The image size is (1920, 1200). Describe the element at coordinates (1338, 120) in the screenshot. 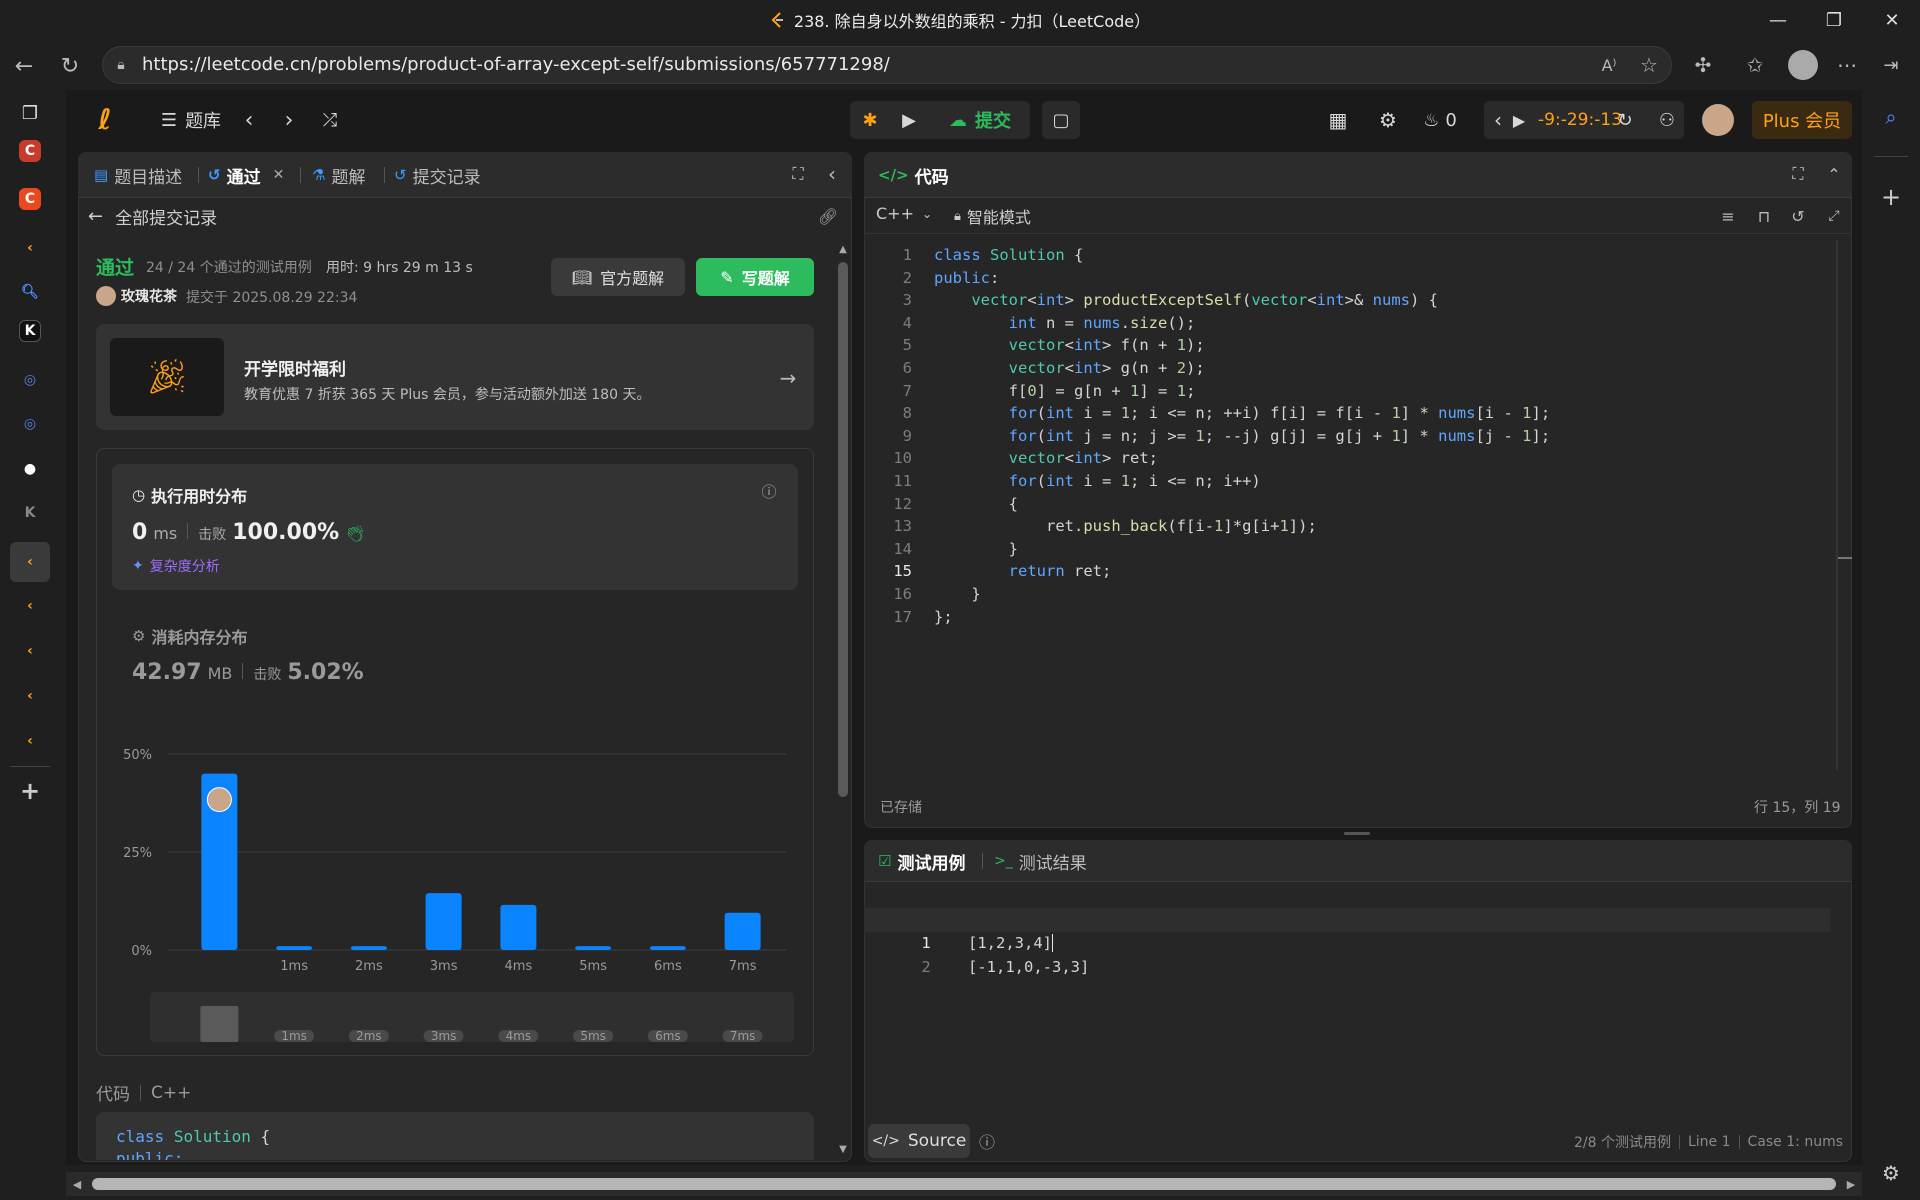

I see `layout-grid-icon: ▦` at that location.